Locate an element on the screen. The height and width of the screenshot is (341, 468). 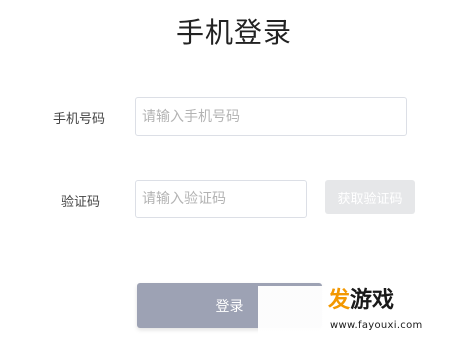
watermark-logo-part-b: 游戏 is located at coordinates (372, 300).